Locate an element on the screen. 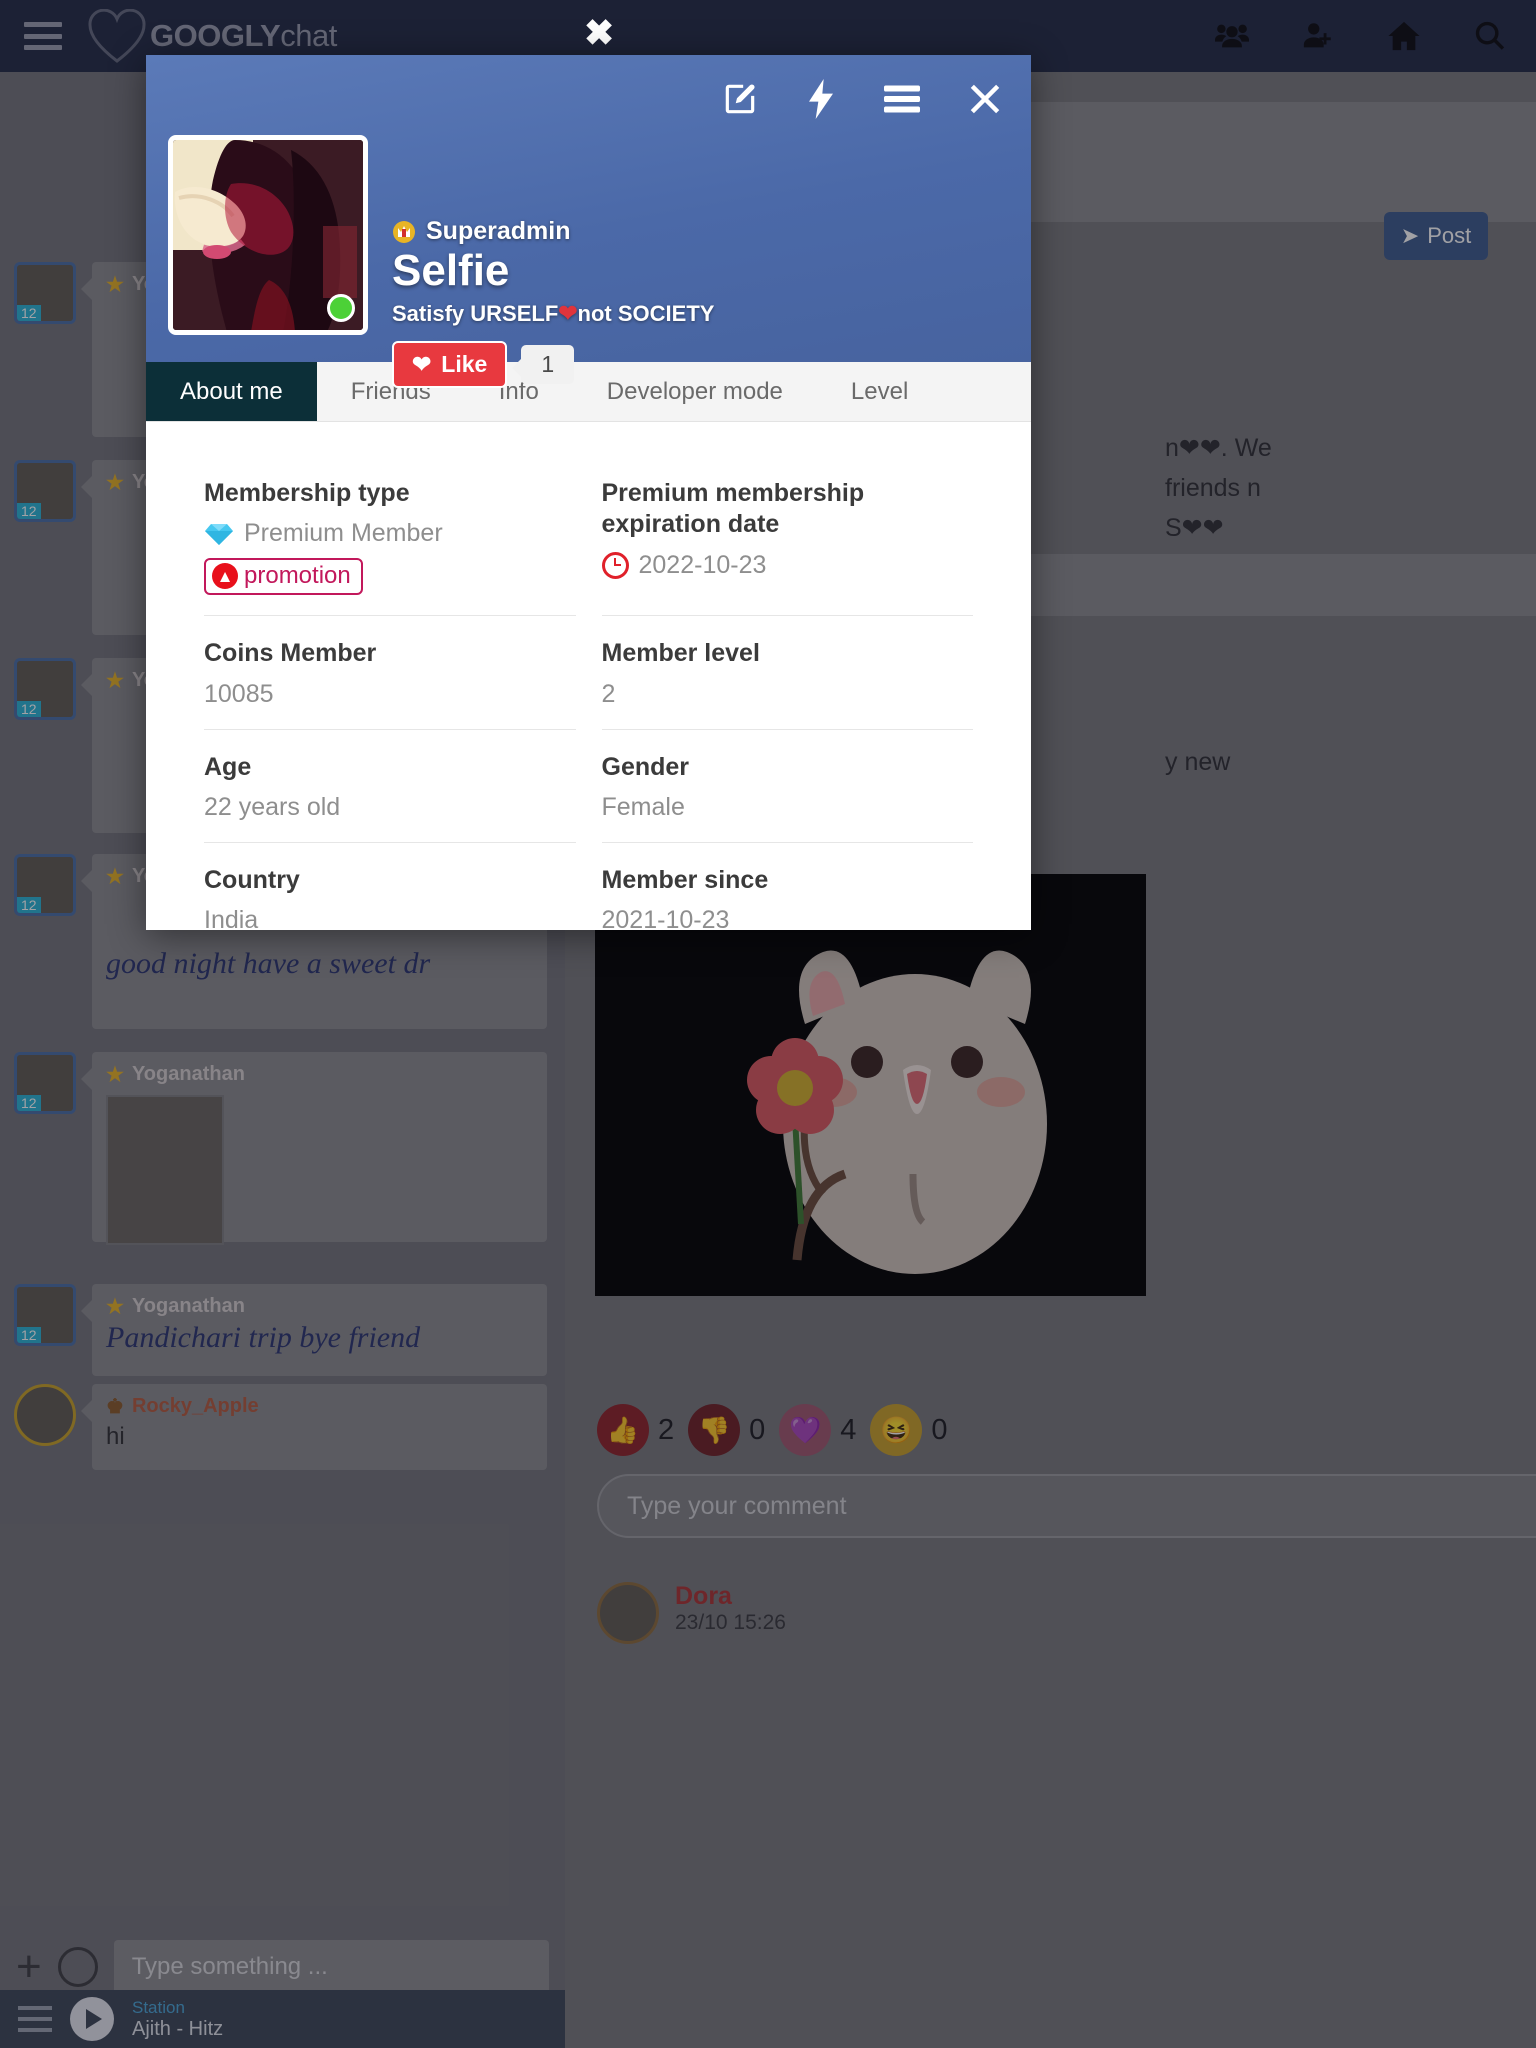  avatar is located at coordinates (268, 235).